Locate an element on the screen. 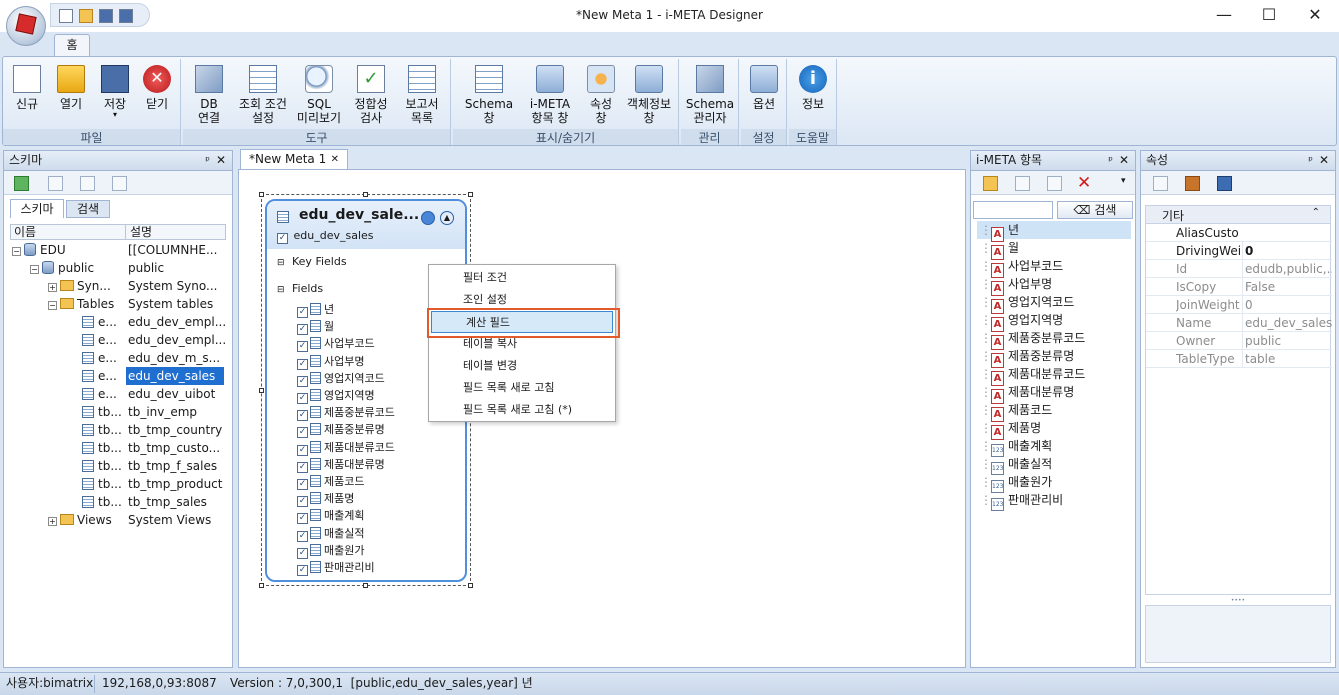 The image size is (1339, 695). property-row: Name edu_dev_sales is located at coordinates (1239, 323).